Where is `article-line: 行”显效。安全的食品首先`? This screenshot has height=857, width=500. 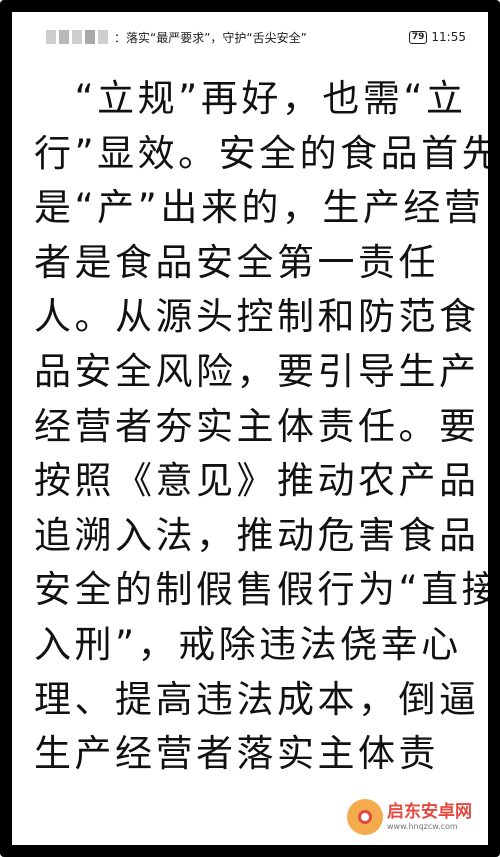 article-line: 行”显效。安全的食品首先 is located at coordinates (267, 153).